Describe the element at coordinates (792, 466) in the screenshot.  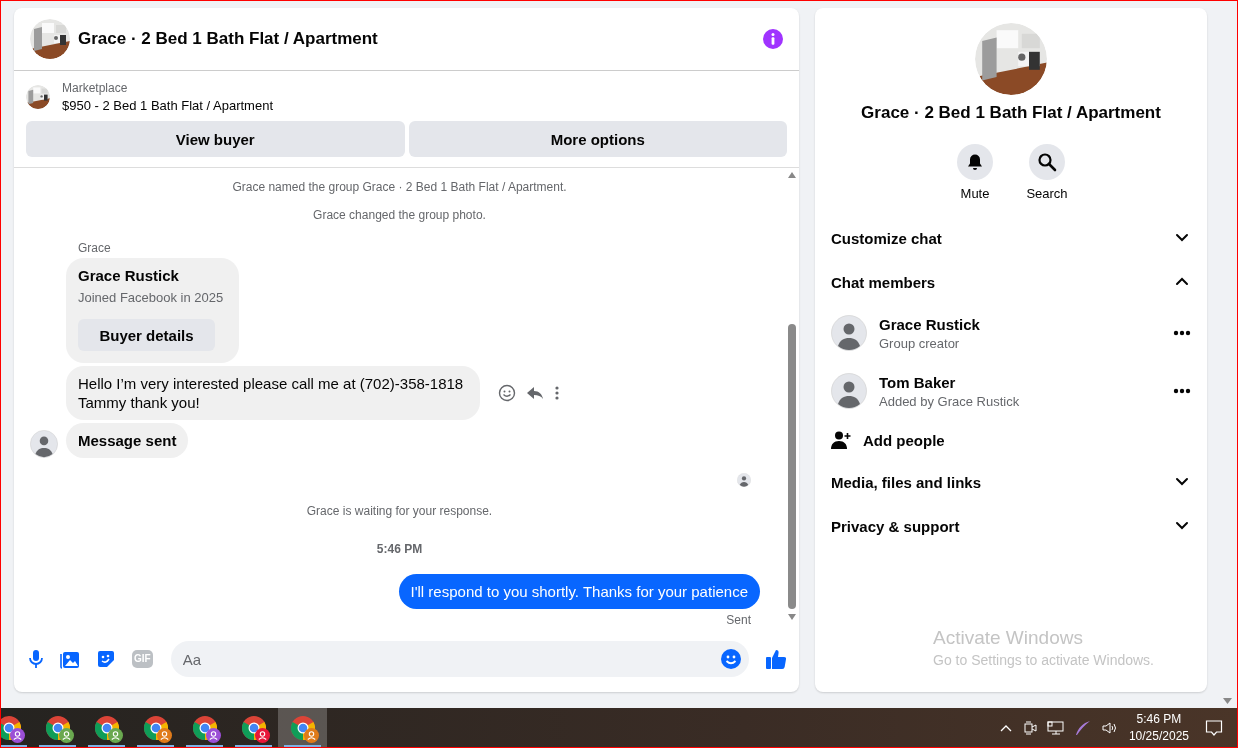
I see `scrollbar-thumb` at that location.